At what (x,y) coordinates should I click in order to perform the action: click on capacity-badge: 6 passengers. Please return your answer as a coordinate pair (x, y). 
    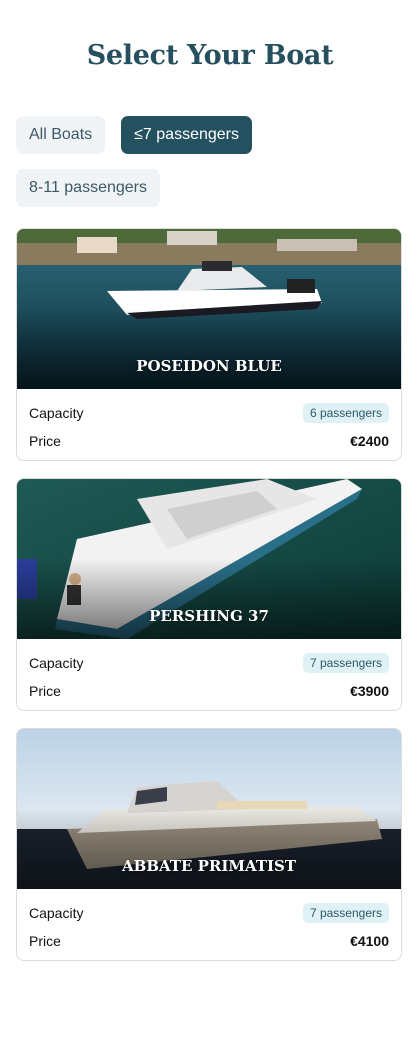
    Looking at the image, I should click on (345, 413).